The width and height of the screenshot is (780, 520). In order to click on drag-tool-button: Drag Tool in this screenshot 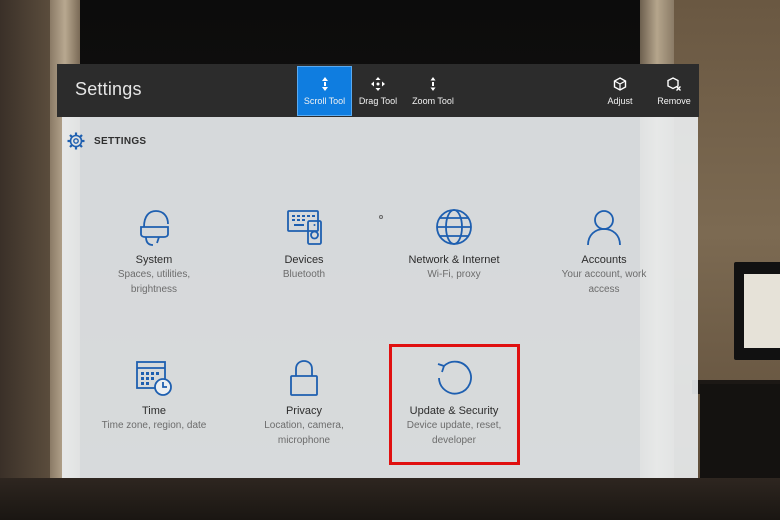, I will do `click(378, 91)`.